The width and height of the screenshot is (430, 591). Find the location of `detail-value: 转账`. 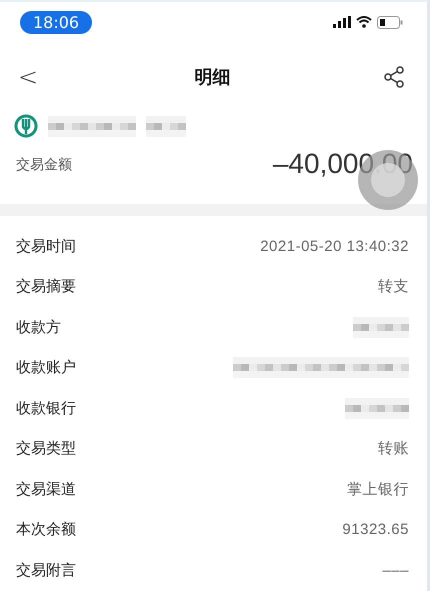

detail-value: 转账 is located at coordinates (393, 448).